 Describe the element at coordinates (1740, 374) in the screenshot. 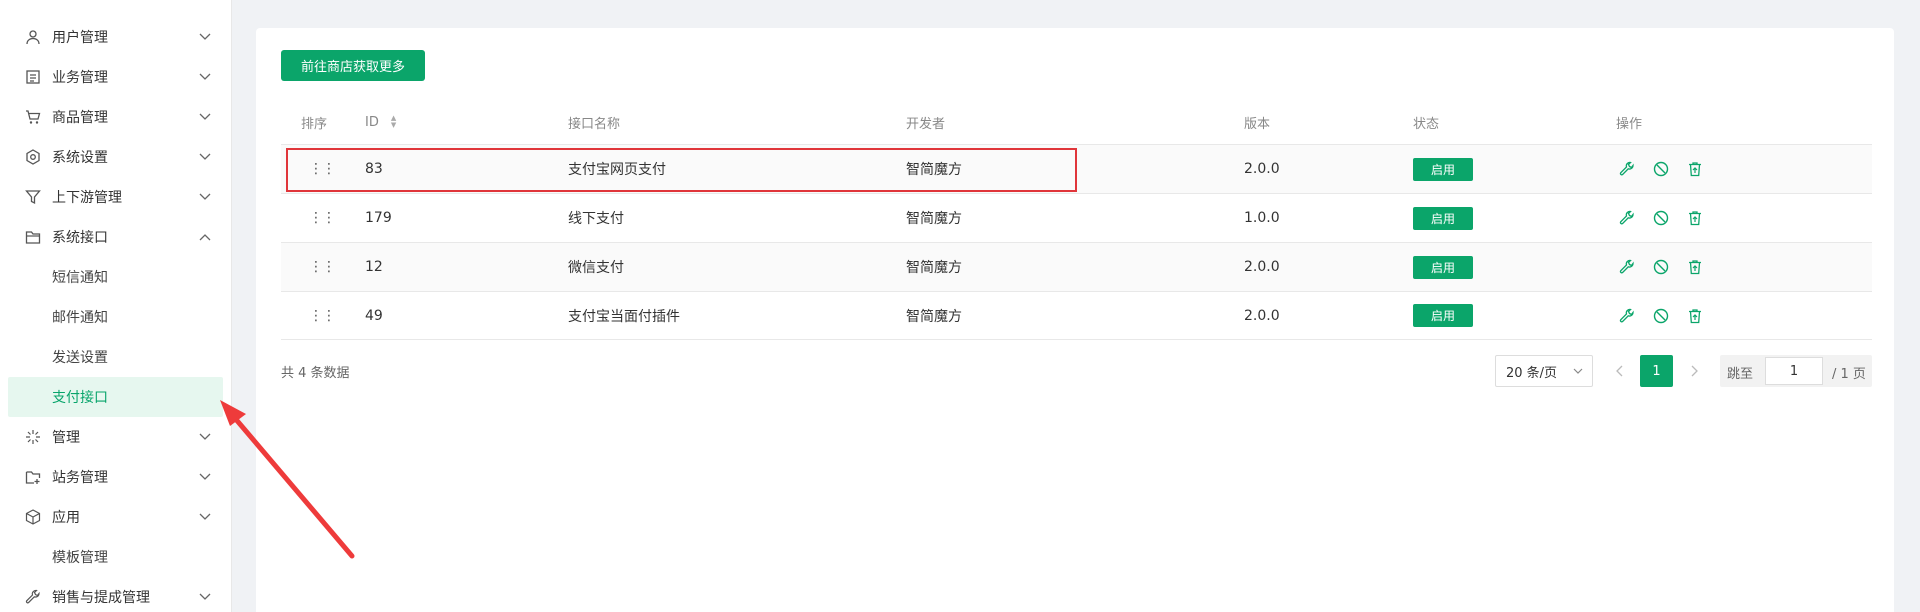

I see `jump-label: 跳至` at that location.